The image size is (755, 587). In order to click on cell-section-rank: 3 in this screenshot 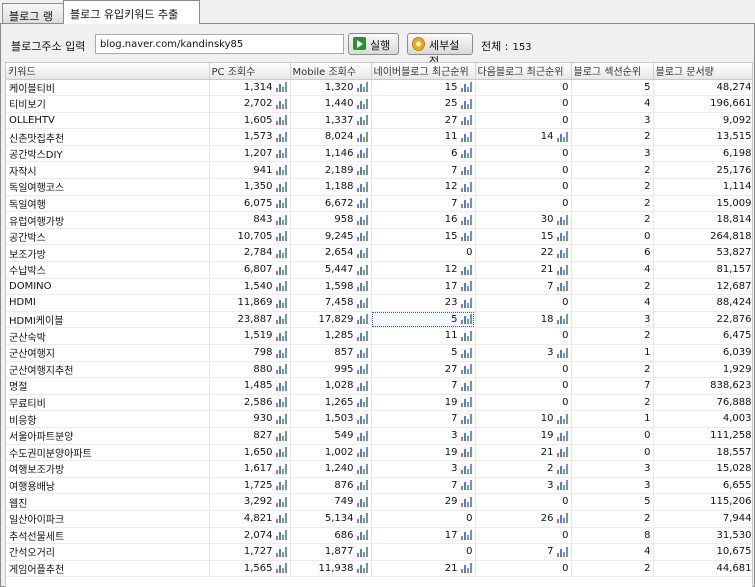, I will do `click(612, 320)`.